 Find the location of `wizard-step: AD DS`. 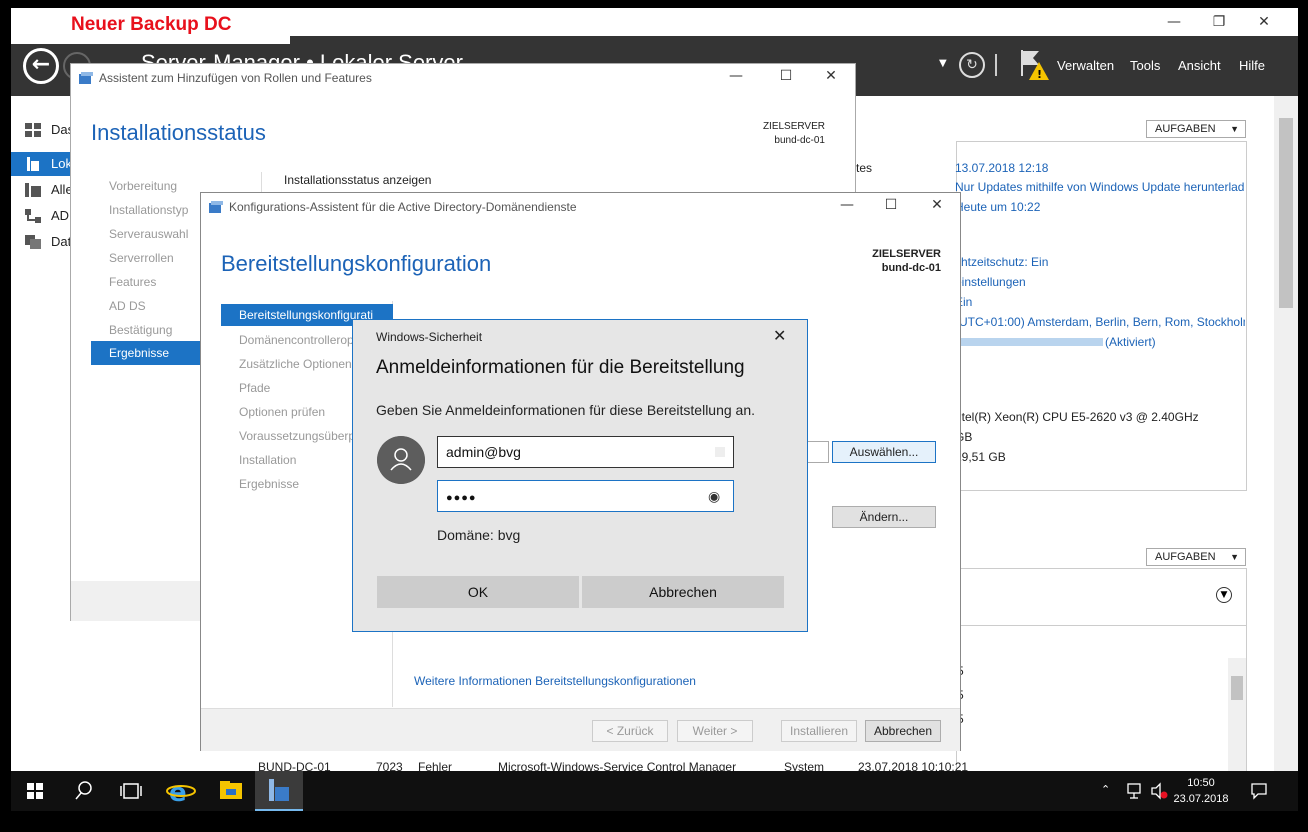

wizard-step: AD DS is located at coordinates (127, 306).